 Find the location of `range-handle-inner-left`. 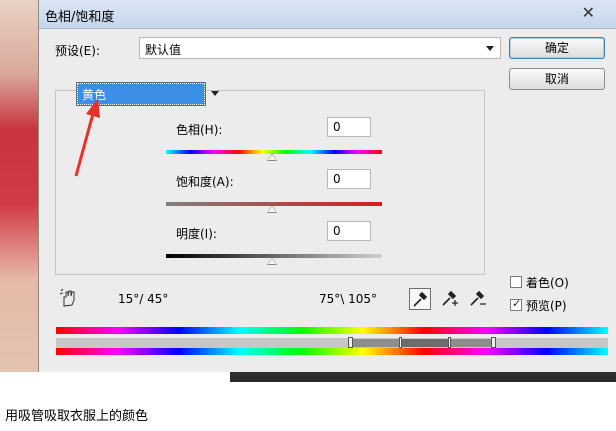

range-handle-inner-left is located at coordinates (400, 342).